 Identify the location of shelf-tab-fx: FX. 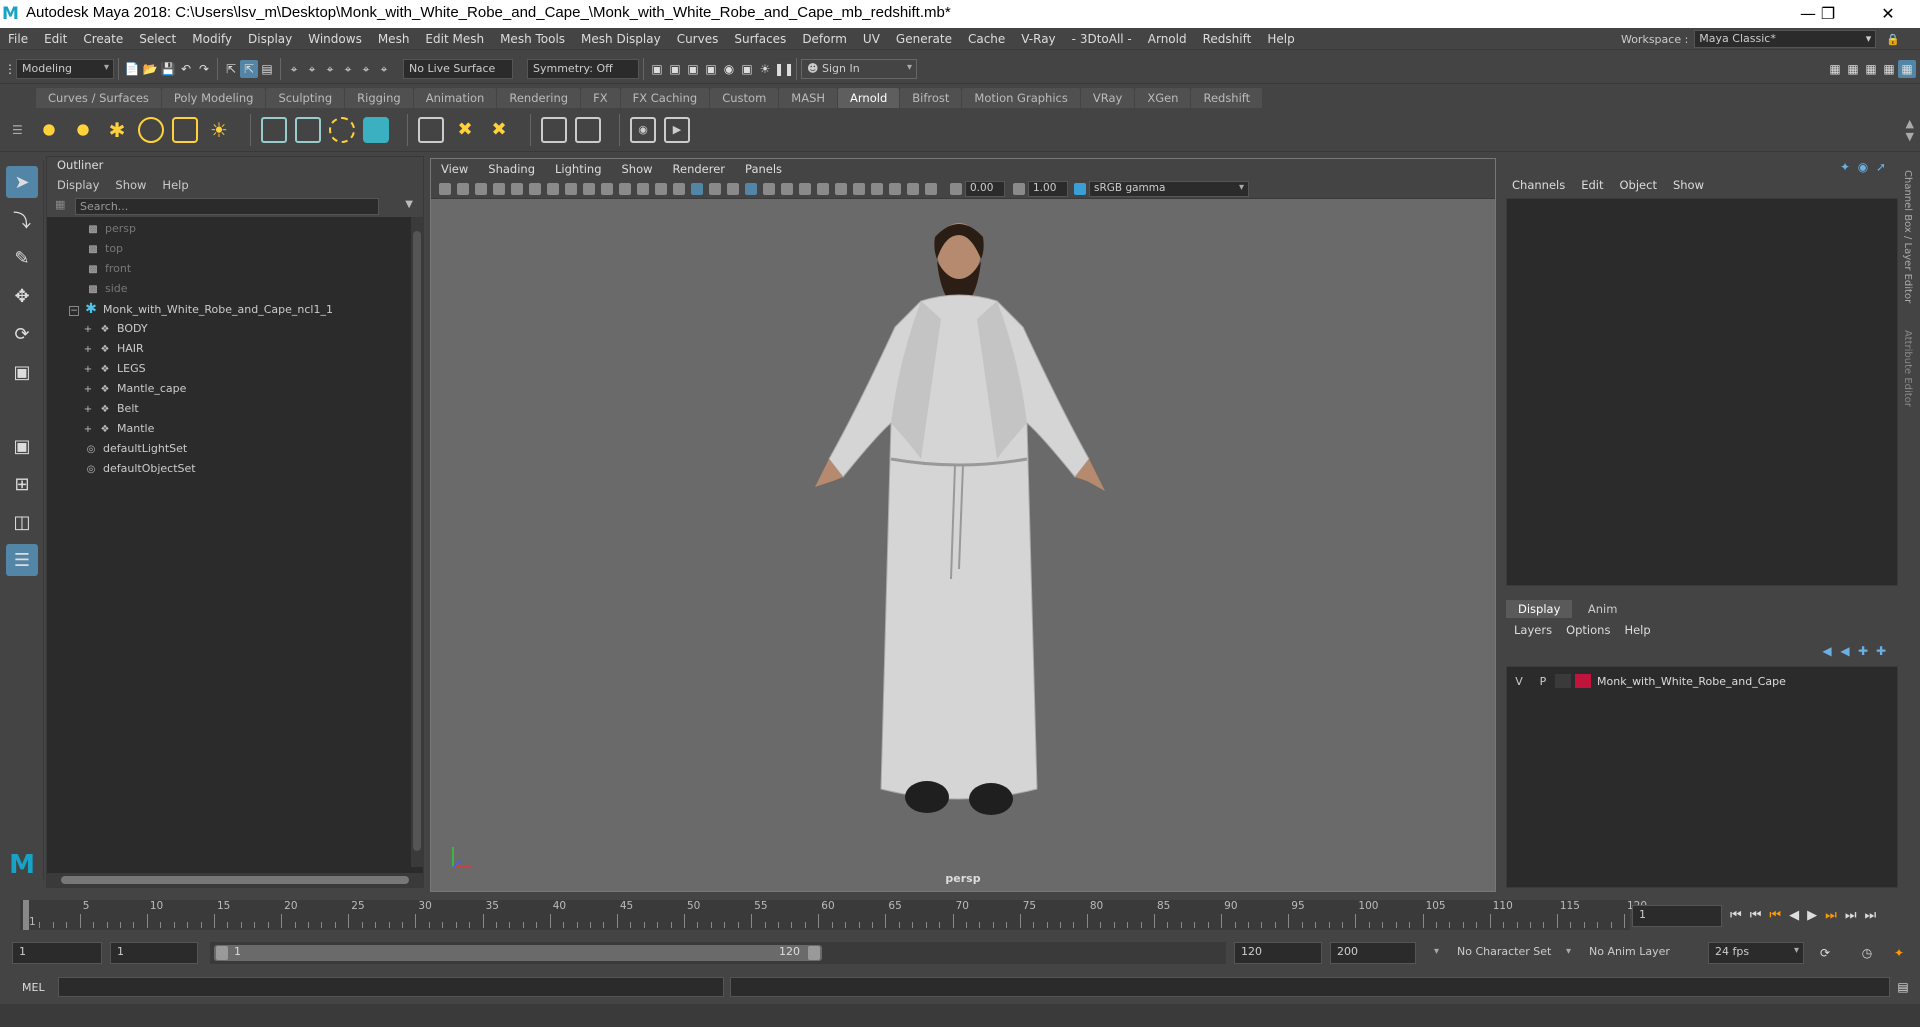
(600, 98).